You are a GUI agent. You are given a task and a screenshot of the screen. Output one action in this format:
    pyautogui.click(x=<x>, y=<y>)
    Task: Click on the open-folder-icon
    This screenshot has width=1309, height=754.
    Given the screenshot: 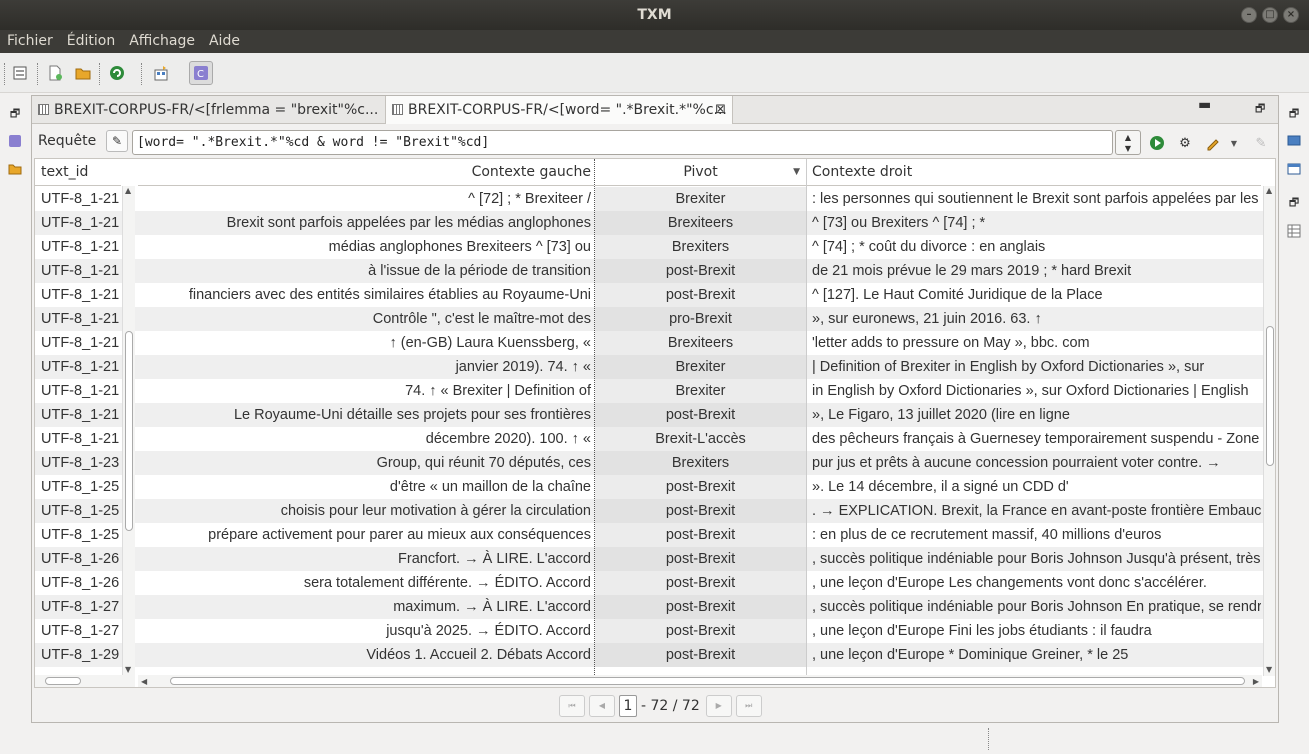 What is the action you would take?
    pyautogui.click(x=83, y=73)
    